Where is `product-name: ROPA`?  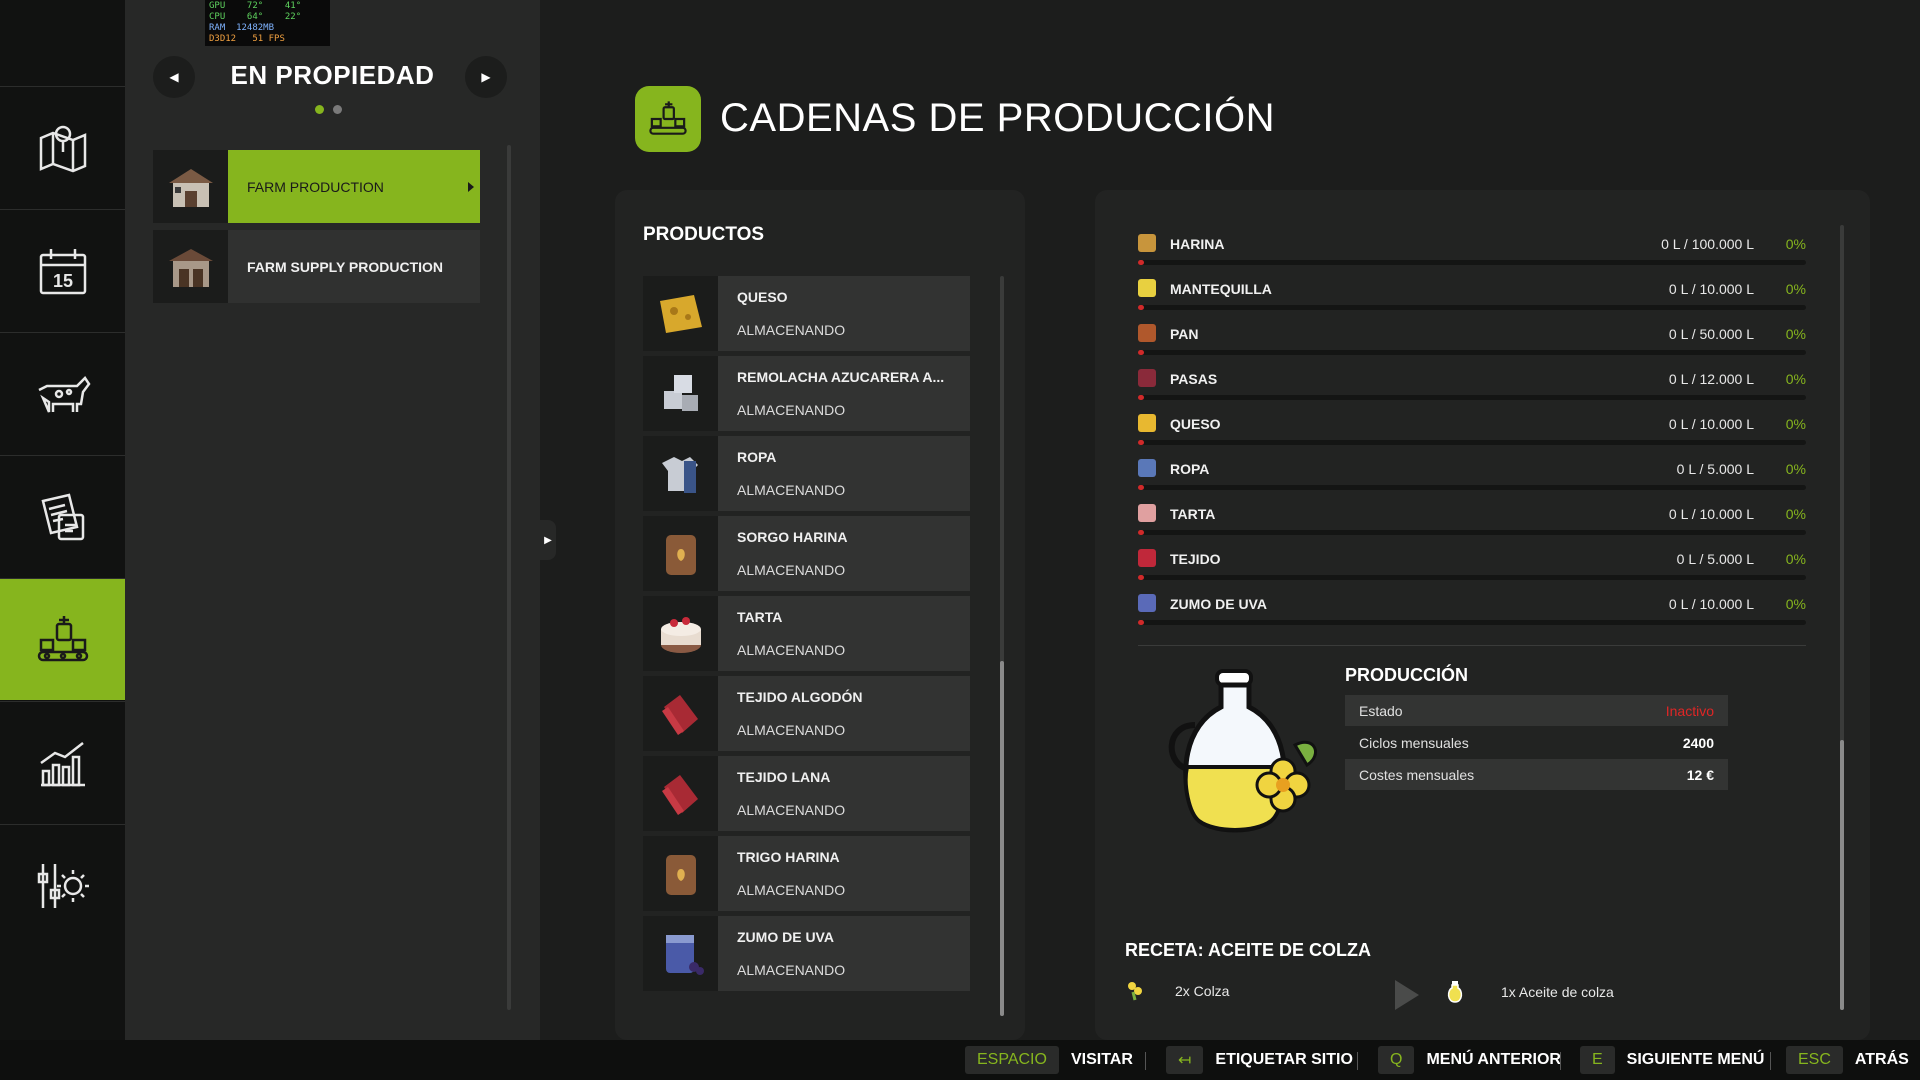 product-name: ROPA is located at coordinates (757, 457).